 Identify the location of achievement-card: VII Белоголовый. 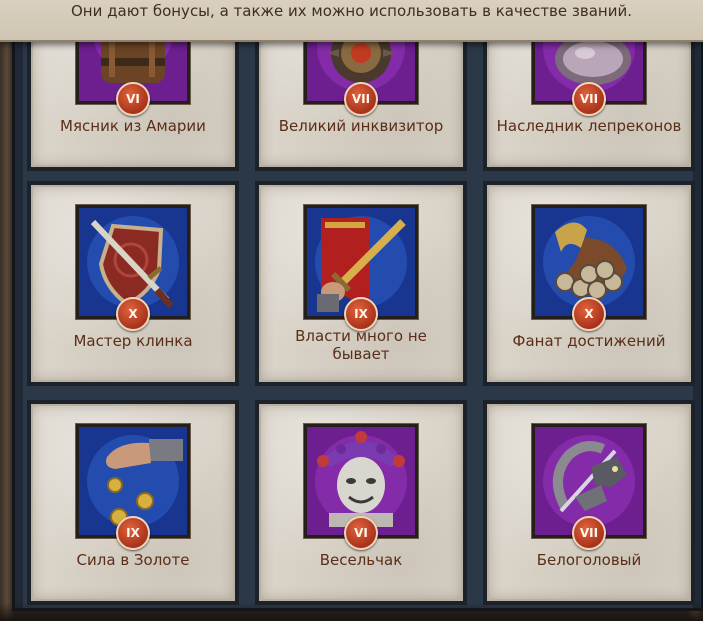
(589, 502).